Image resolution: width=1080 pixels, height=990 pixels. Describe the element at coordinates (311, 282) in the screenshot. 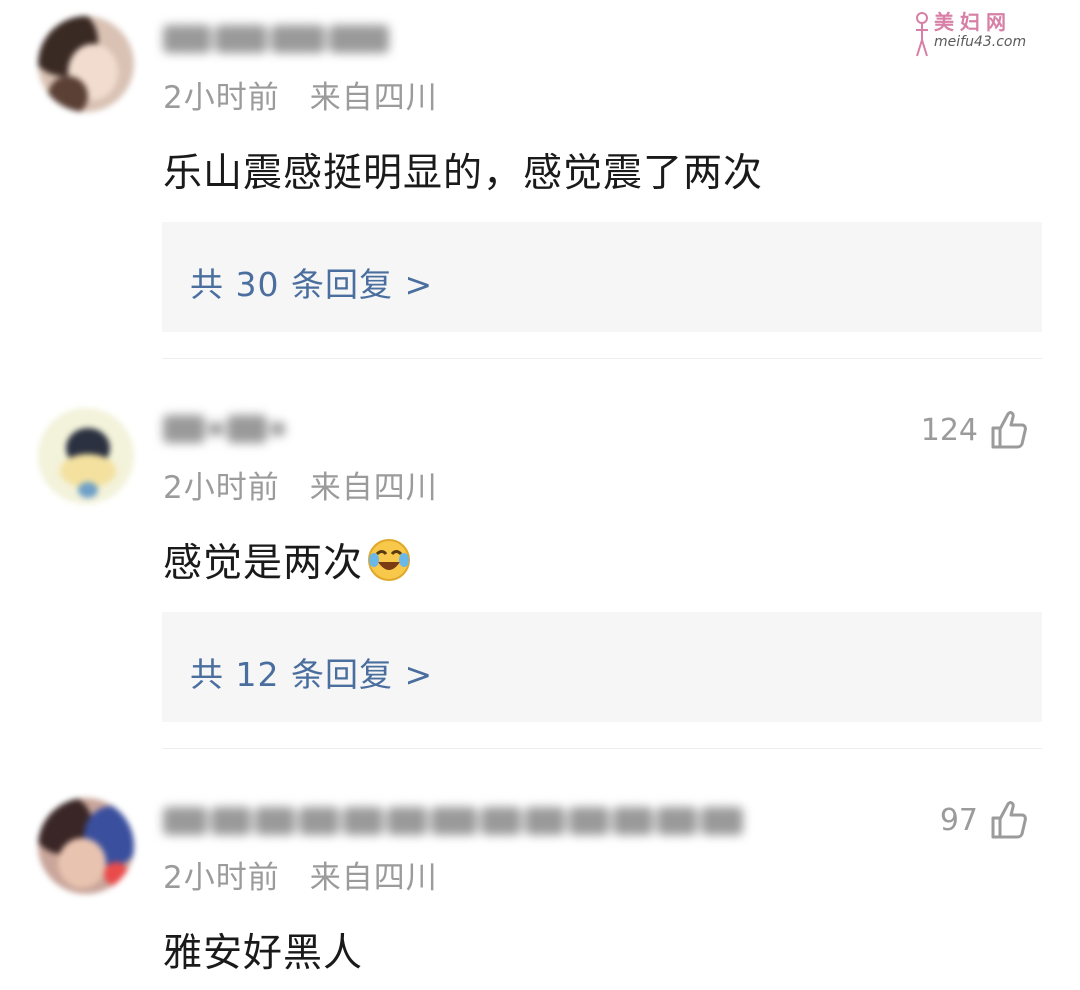

I see `view-replies-link: 共 30 条回复 >` at that location.